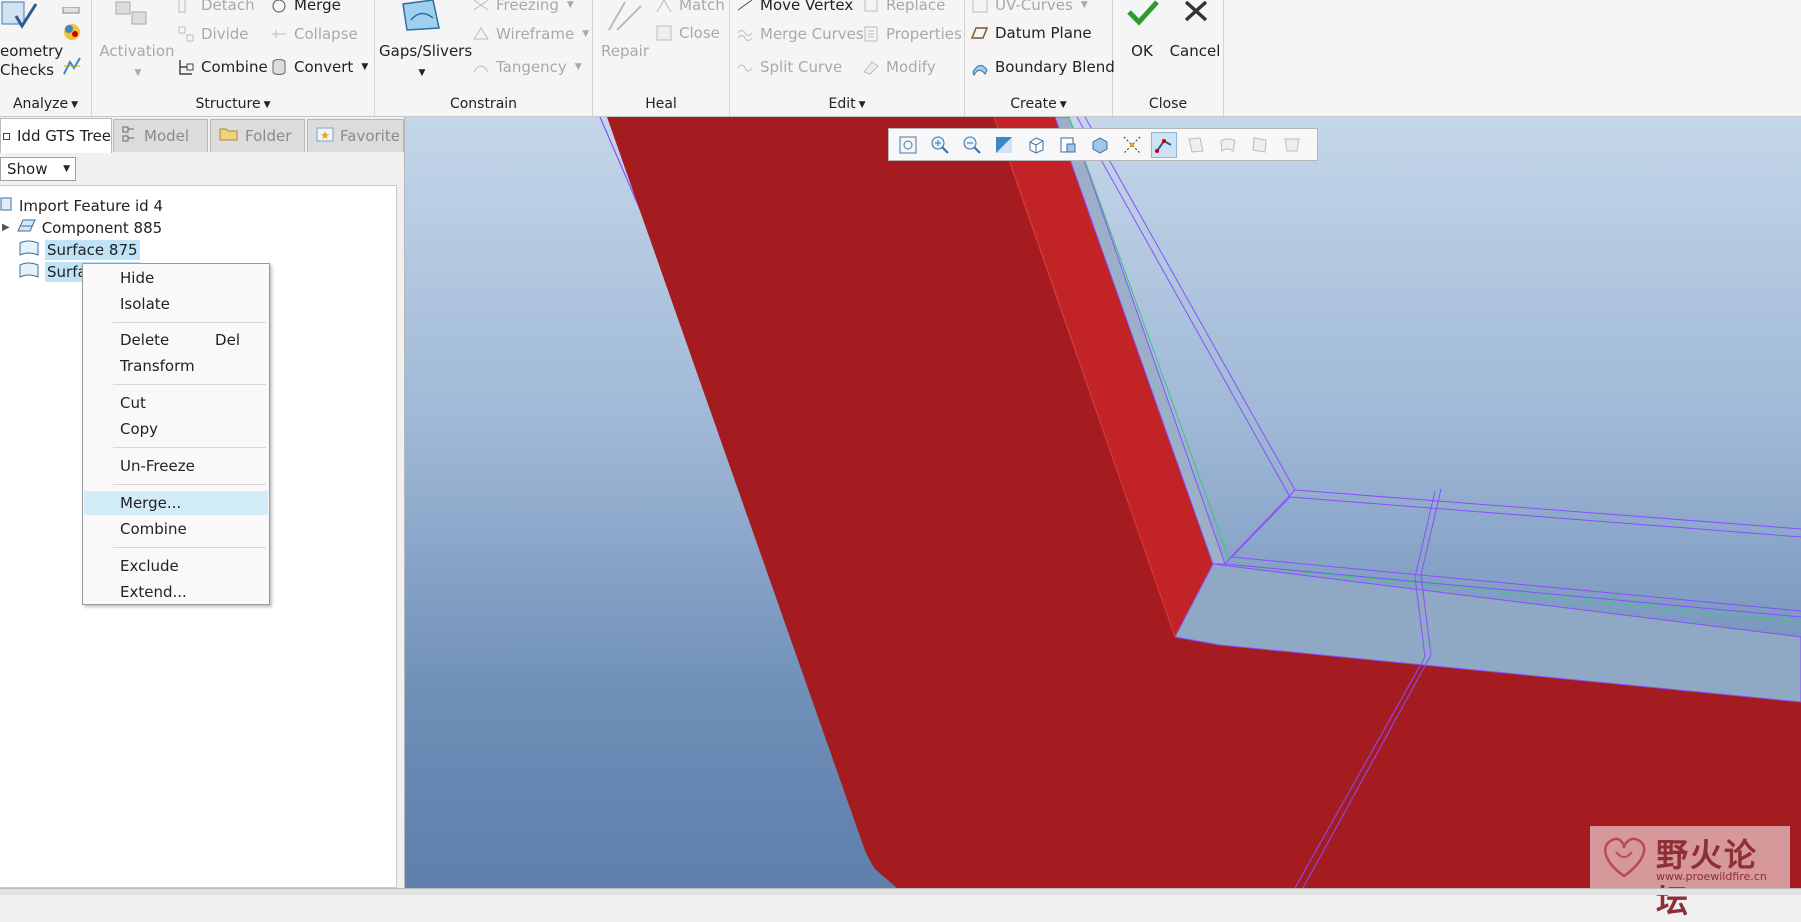 The image size is (1801, 922). I want to click on analyze-group: eometry Checks Analyze ▼, so click(46, 58).